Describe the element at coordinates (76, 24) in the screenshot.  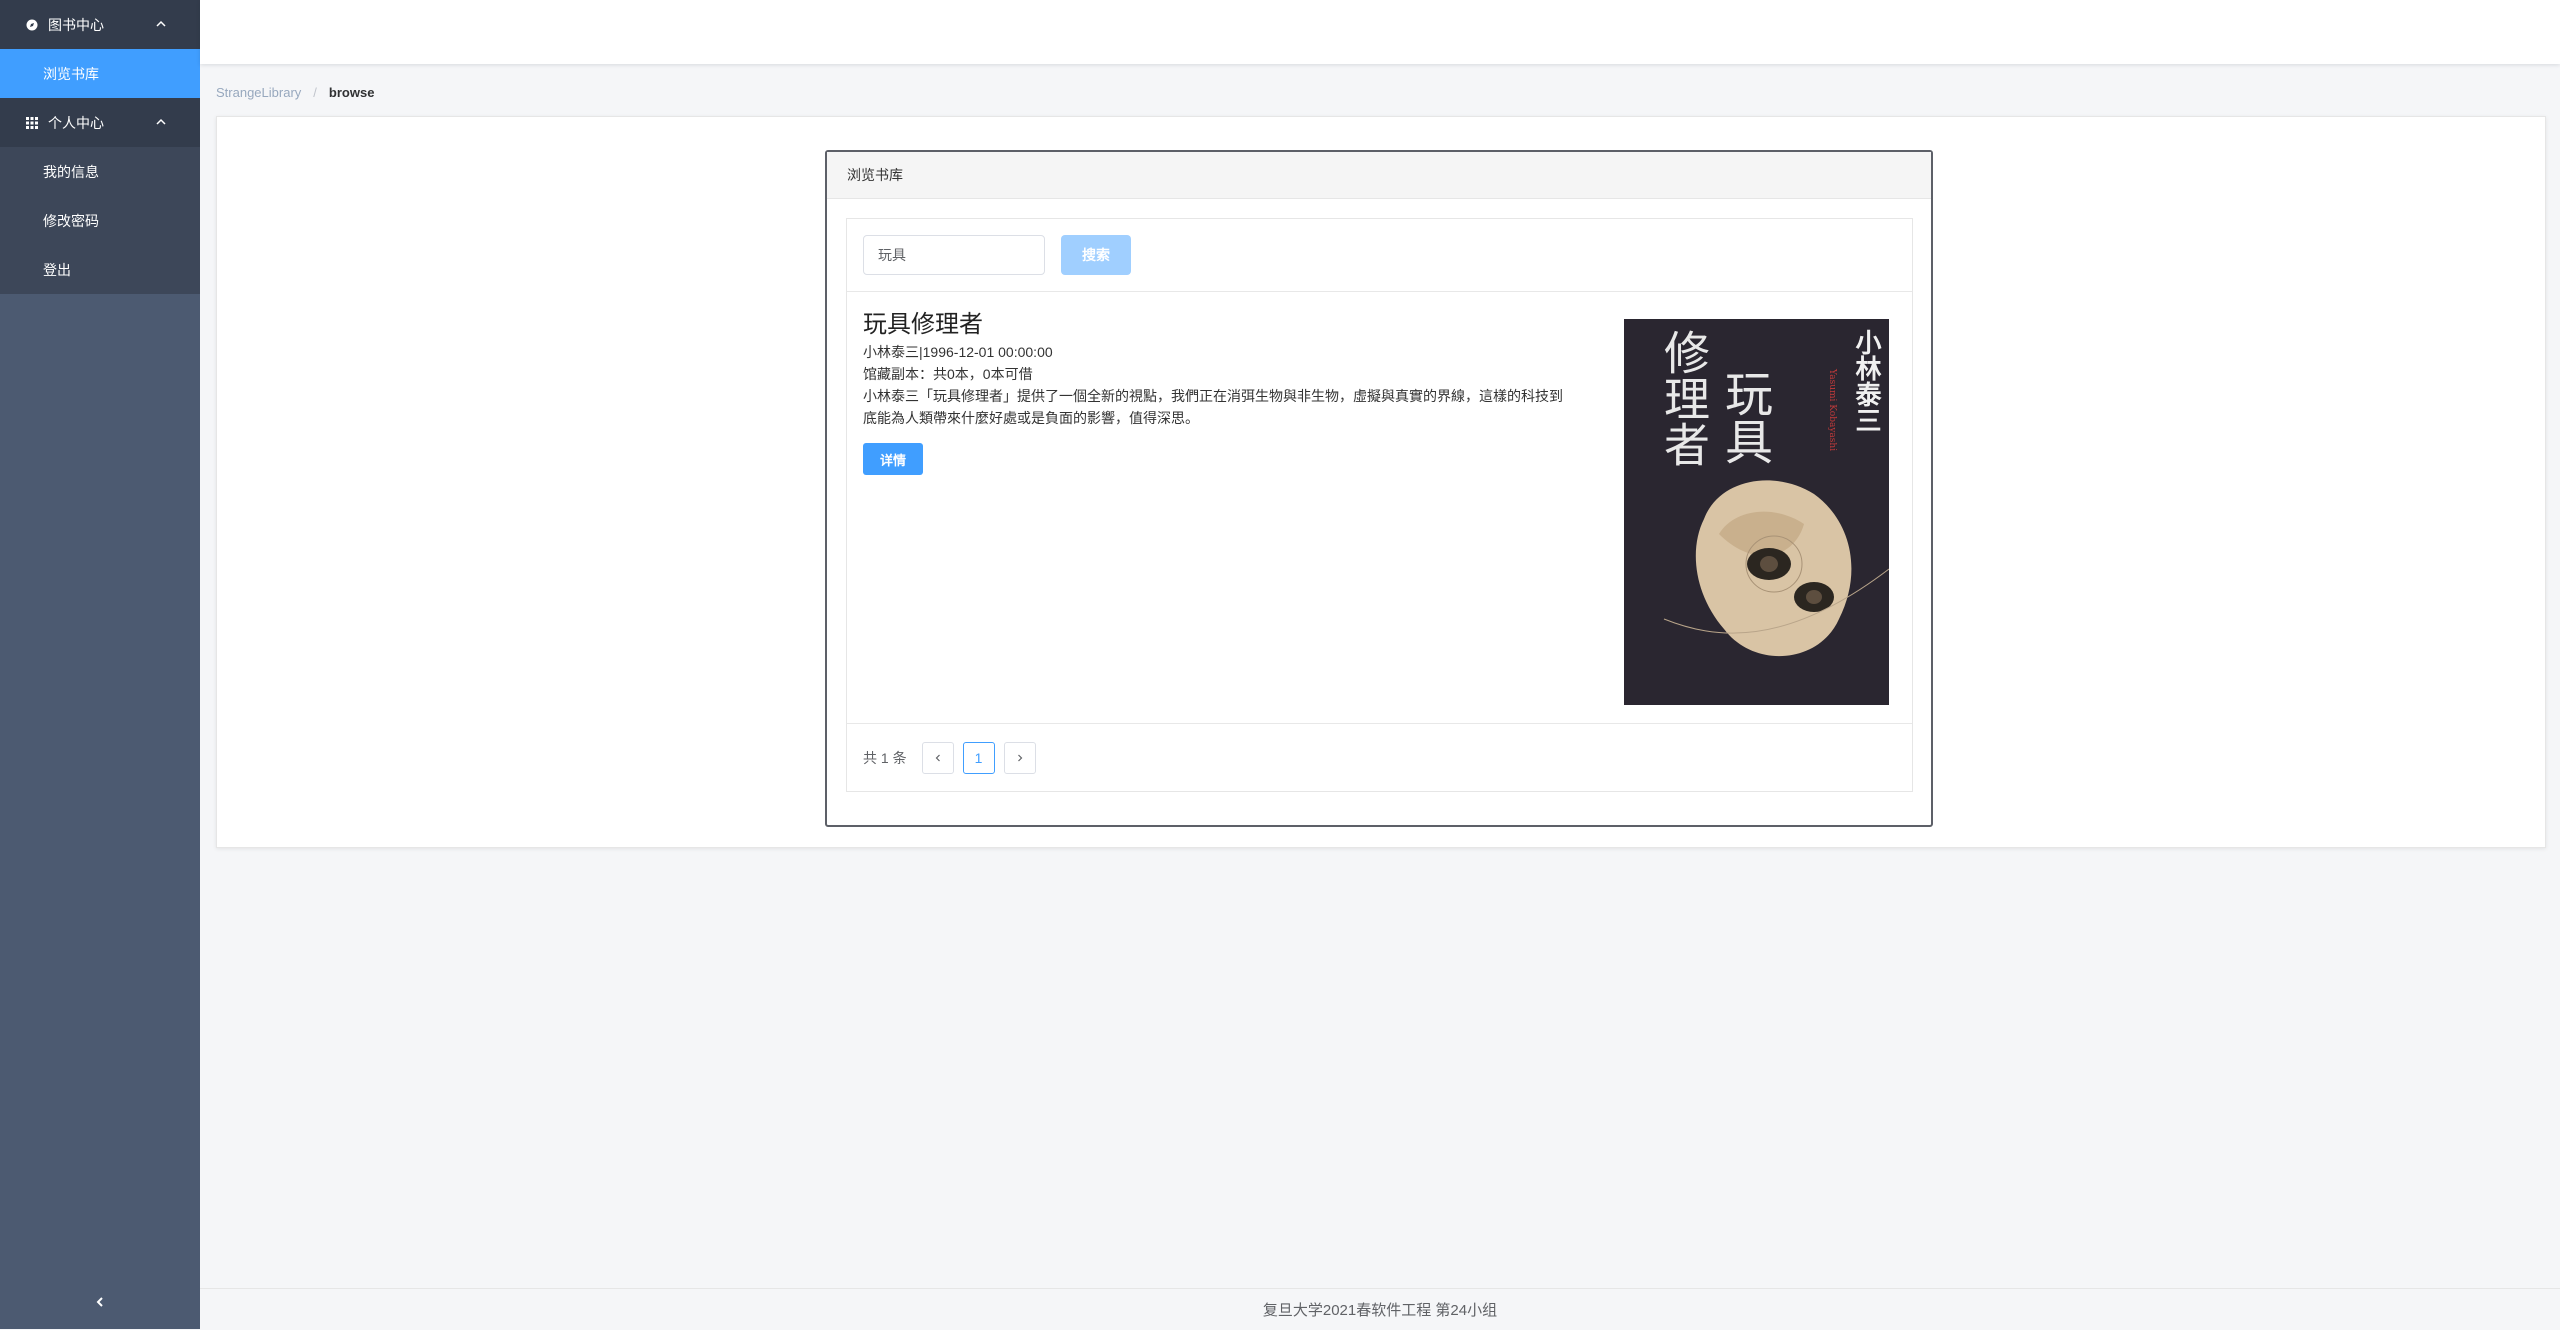
I see `submenu-library-label: 图书中心` at that location.